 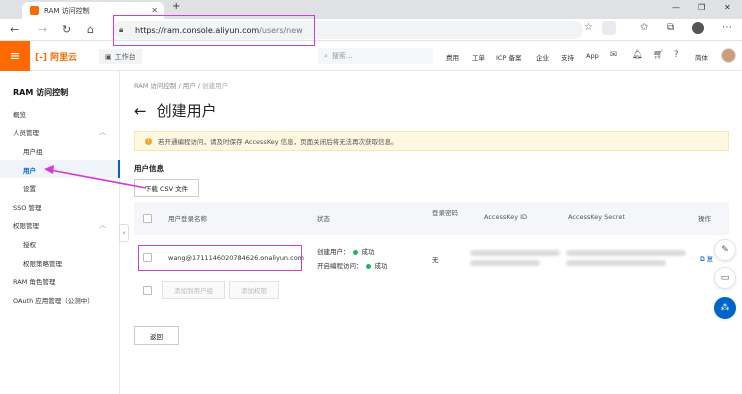 I want to click on status-programmatic: 开启编程访问： 成功, so click(x=352, y=265).